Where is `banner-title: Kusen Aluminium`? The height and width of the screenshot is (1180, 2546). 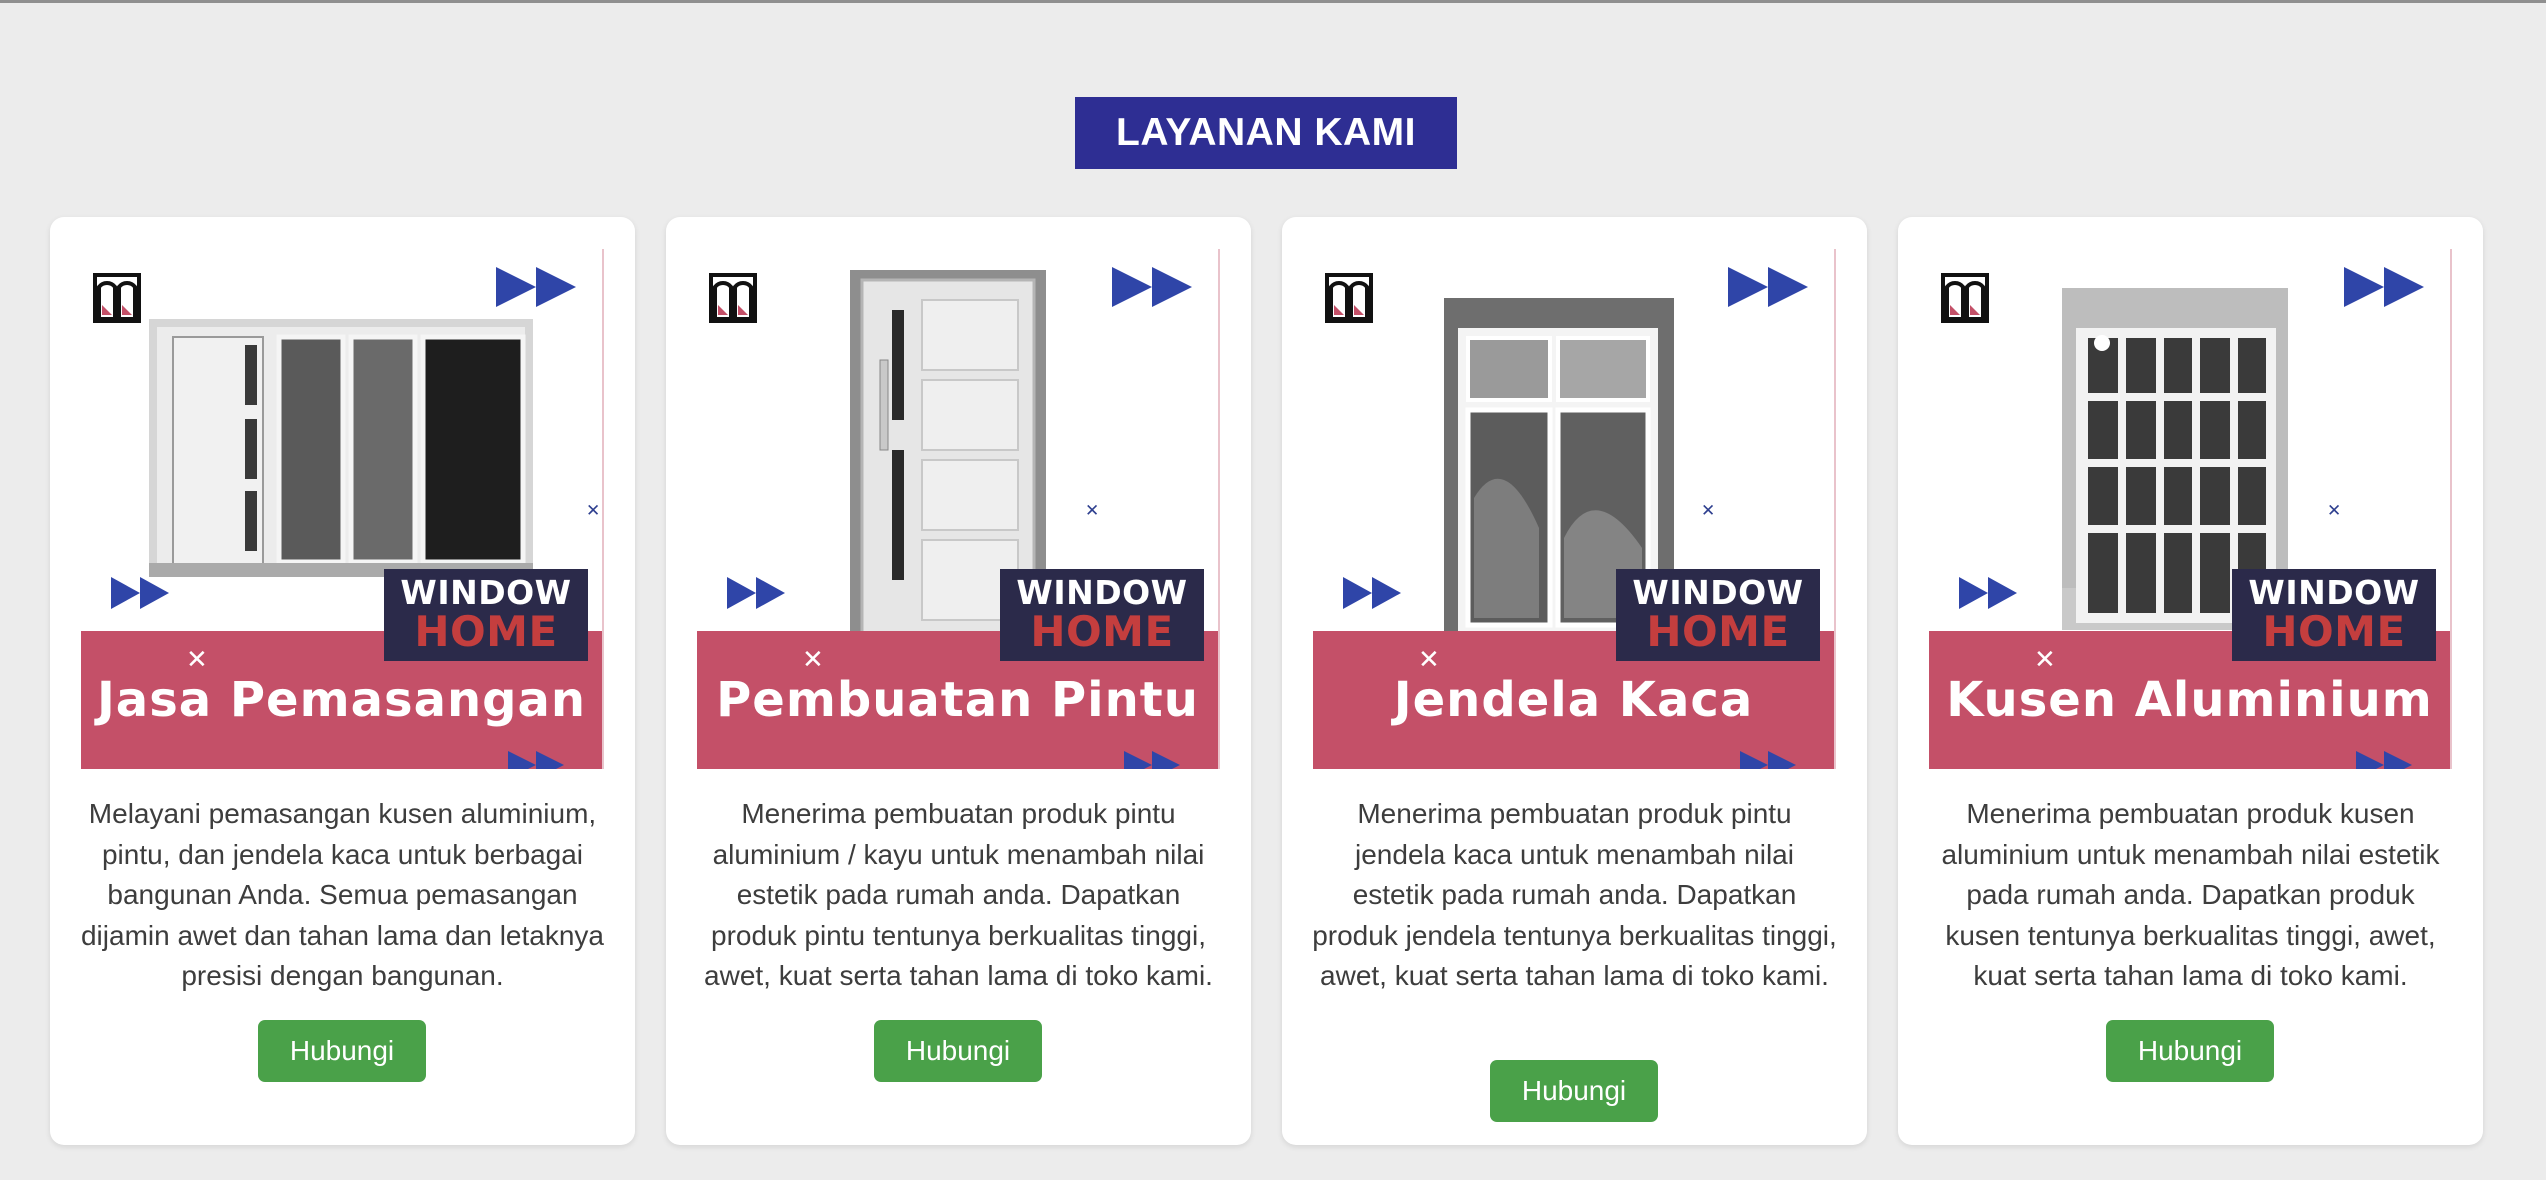
banner-title: Kusen Aluminium is located at coordinates (2189, 700).